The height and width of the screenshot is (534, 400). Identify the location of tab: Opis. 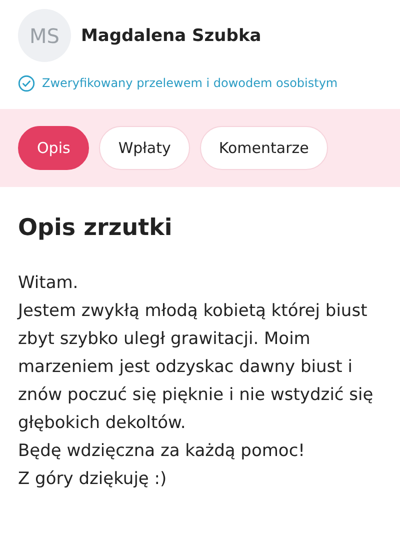
(54, 148).